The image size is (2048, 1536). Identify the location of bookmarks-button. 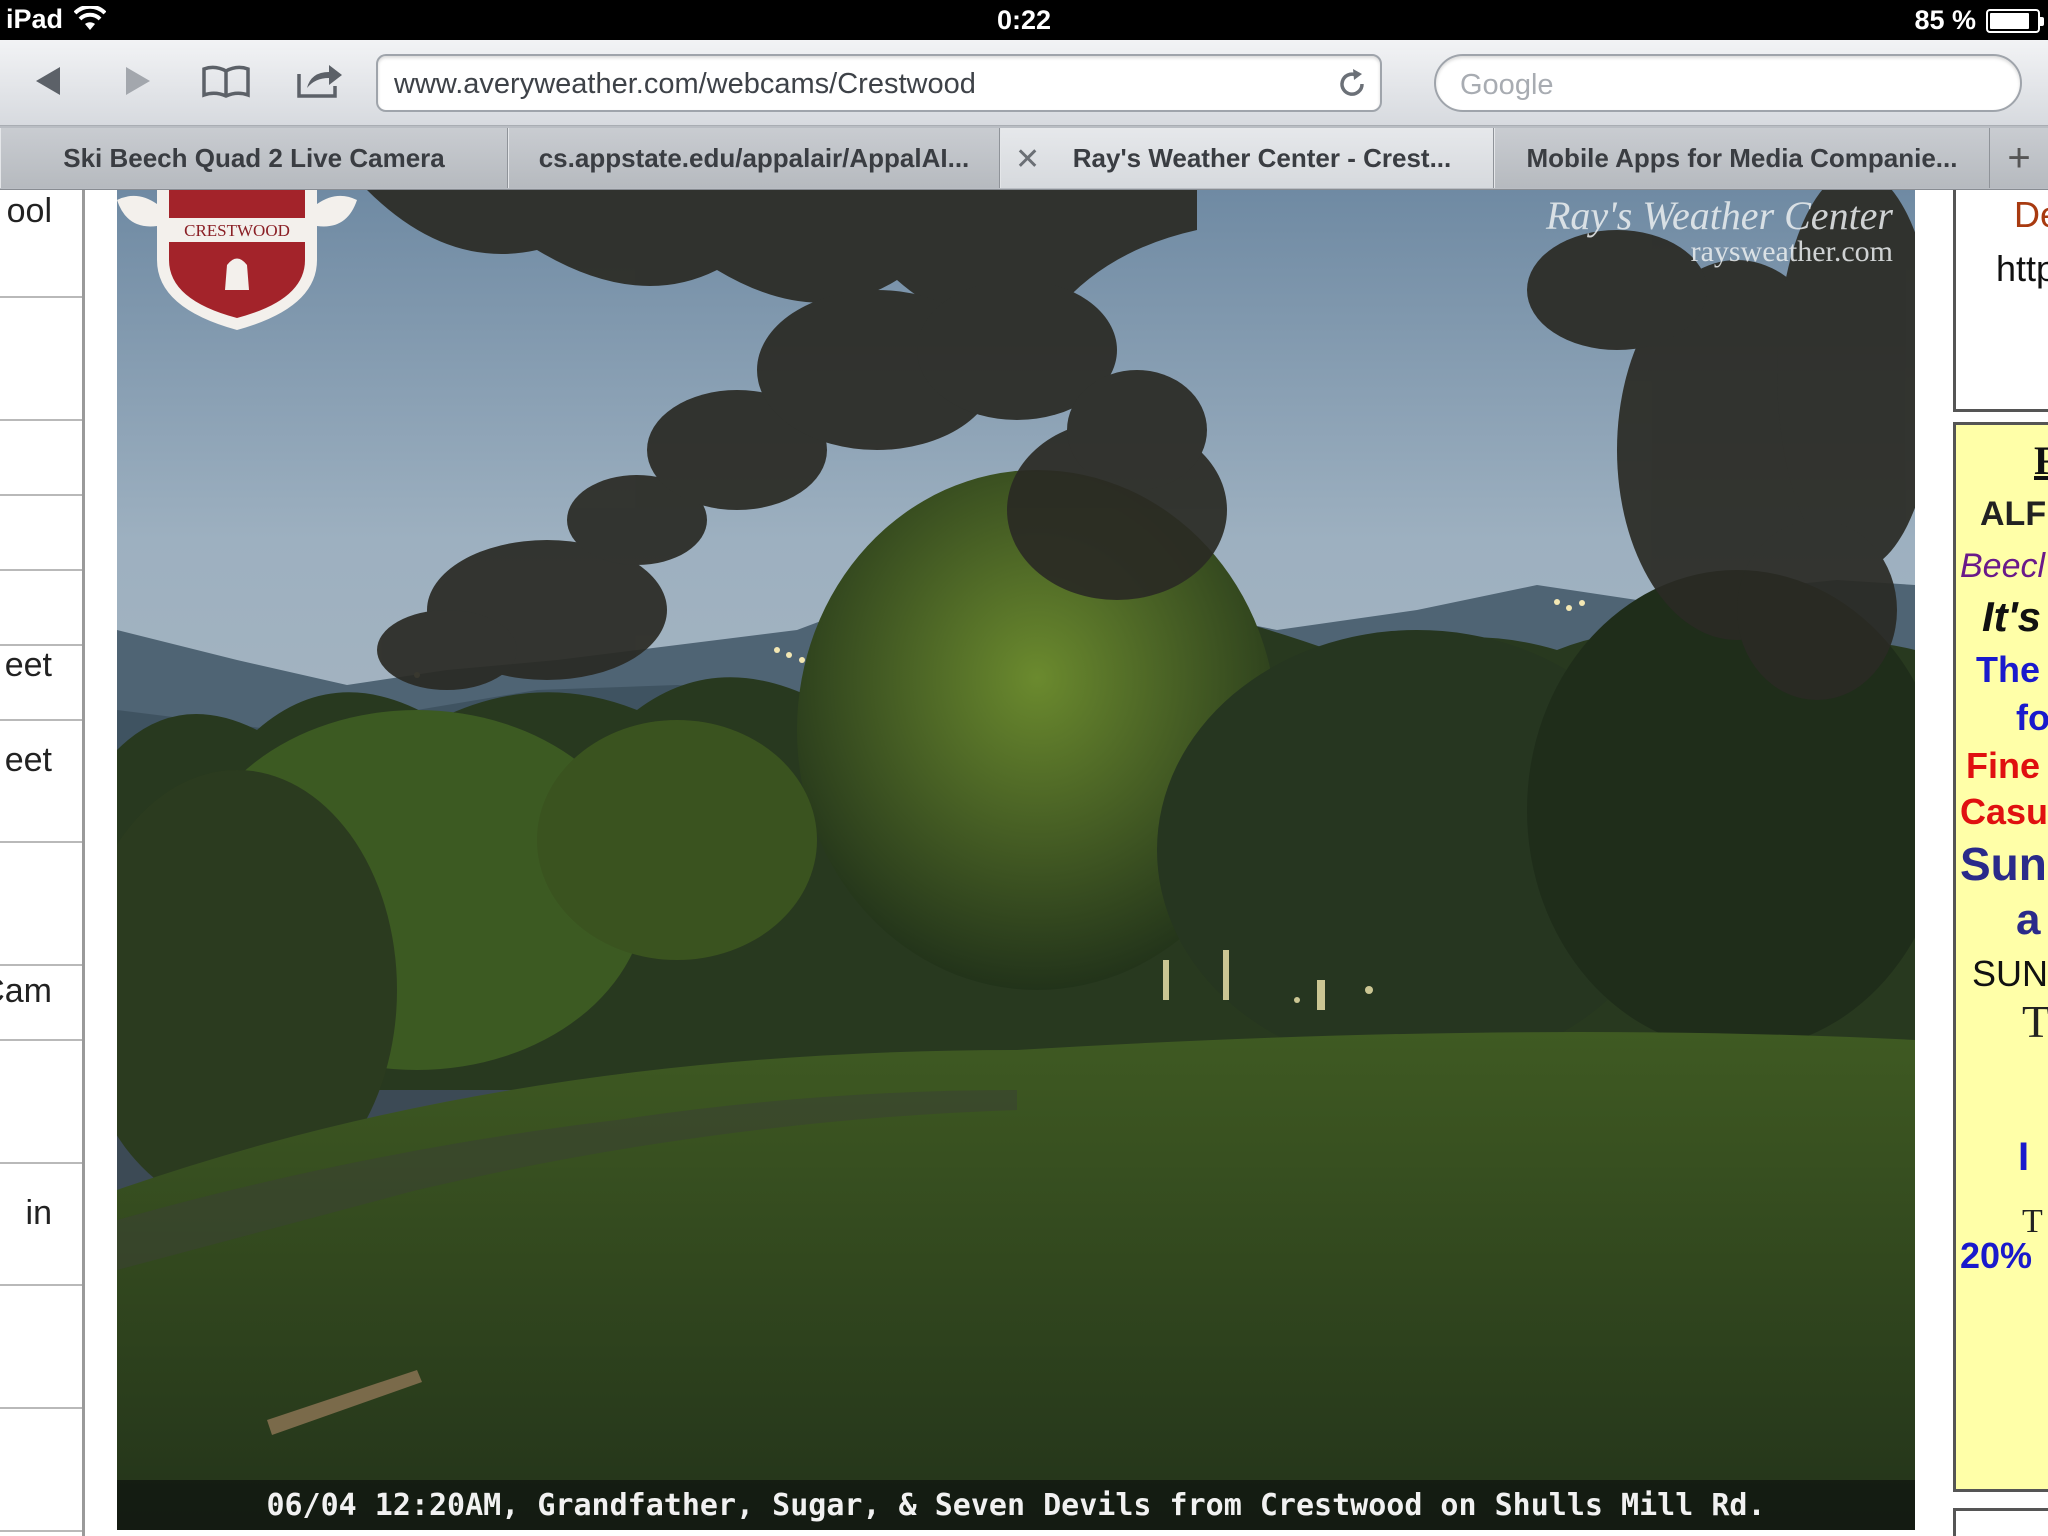
(226, 81).